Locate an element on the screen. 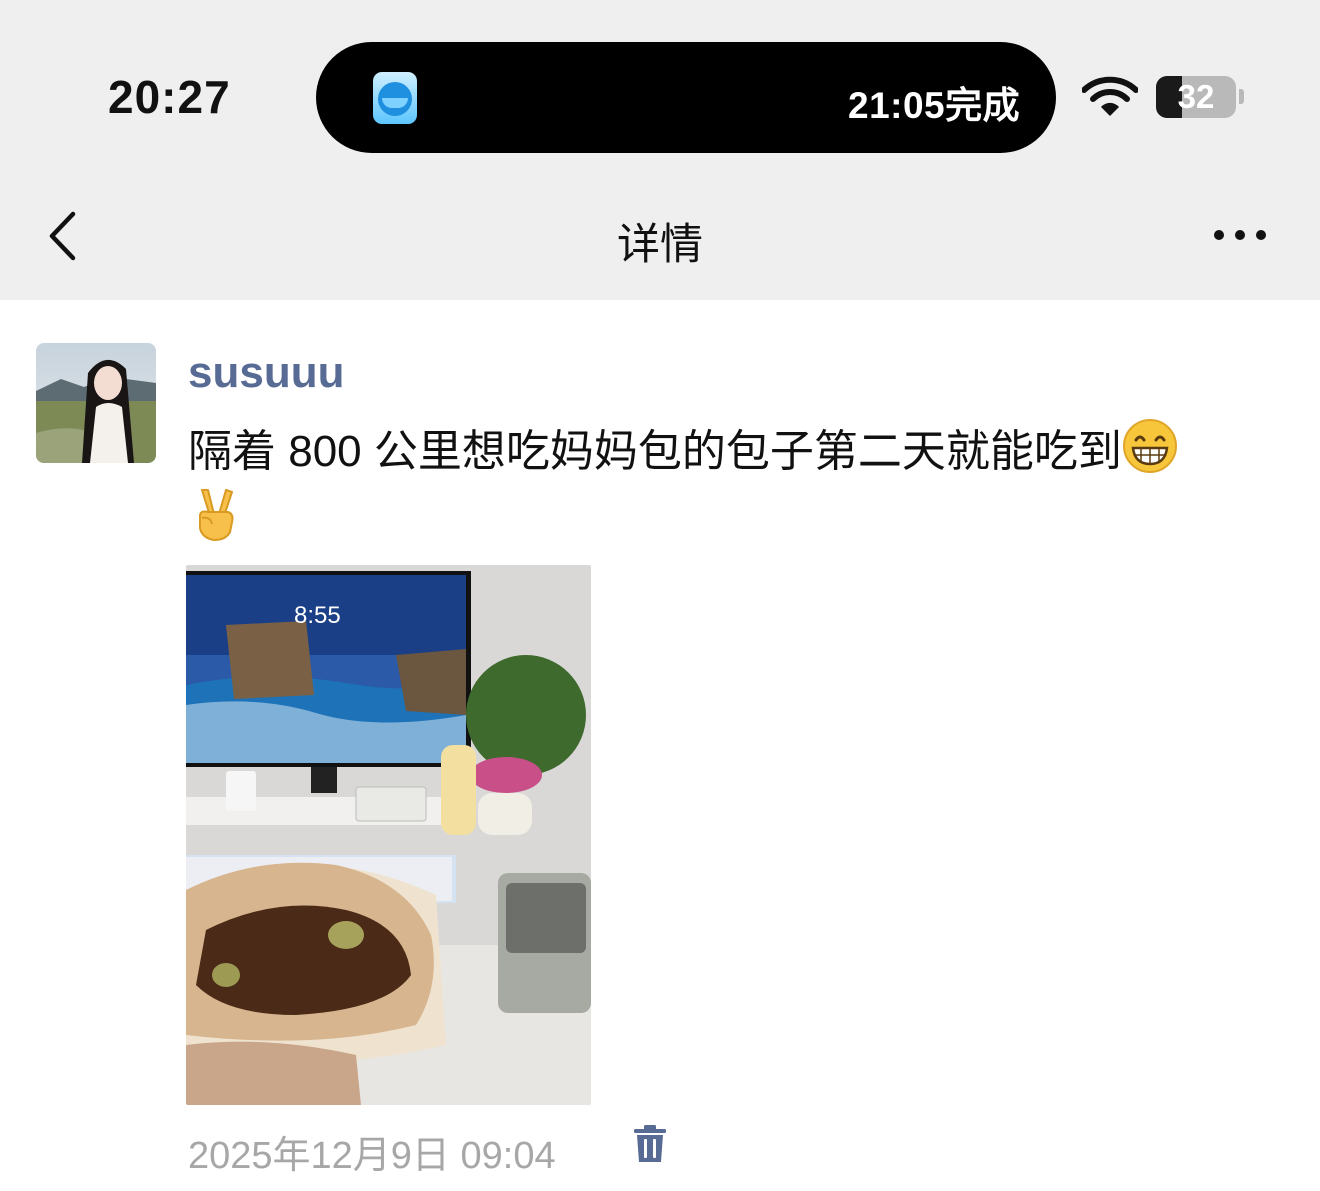 Image resolution: width=1320 pixels, height=1191 pixels. battery-percent: 32 is located at coordinates (1196, 96).